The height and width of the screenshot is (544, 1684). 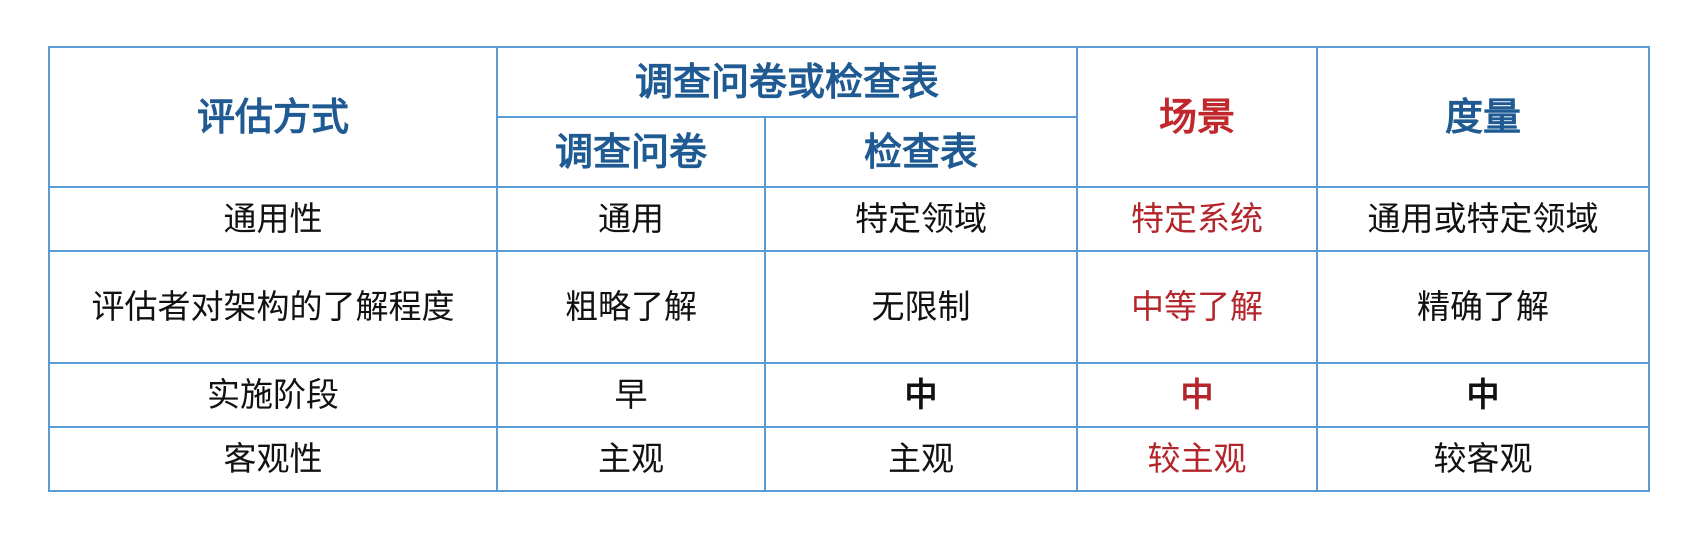 I want to click on cell-questionnaire: 粗略了解, so click(x=631, y=307).